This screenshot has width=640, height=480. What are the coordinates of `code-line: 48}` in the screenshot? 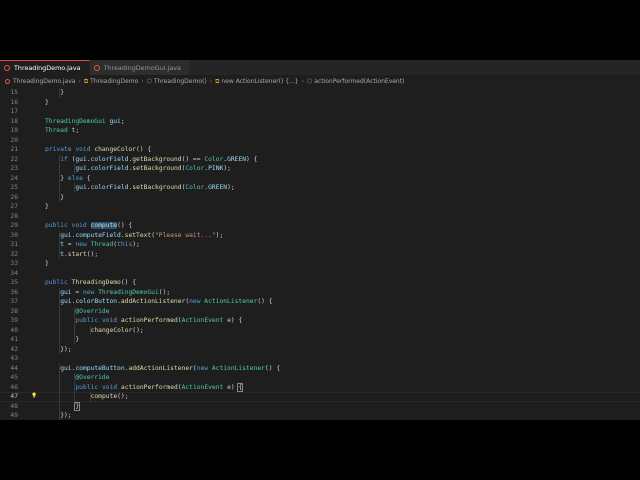 It's located at (320, 406).